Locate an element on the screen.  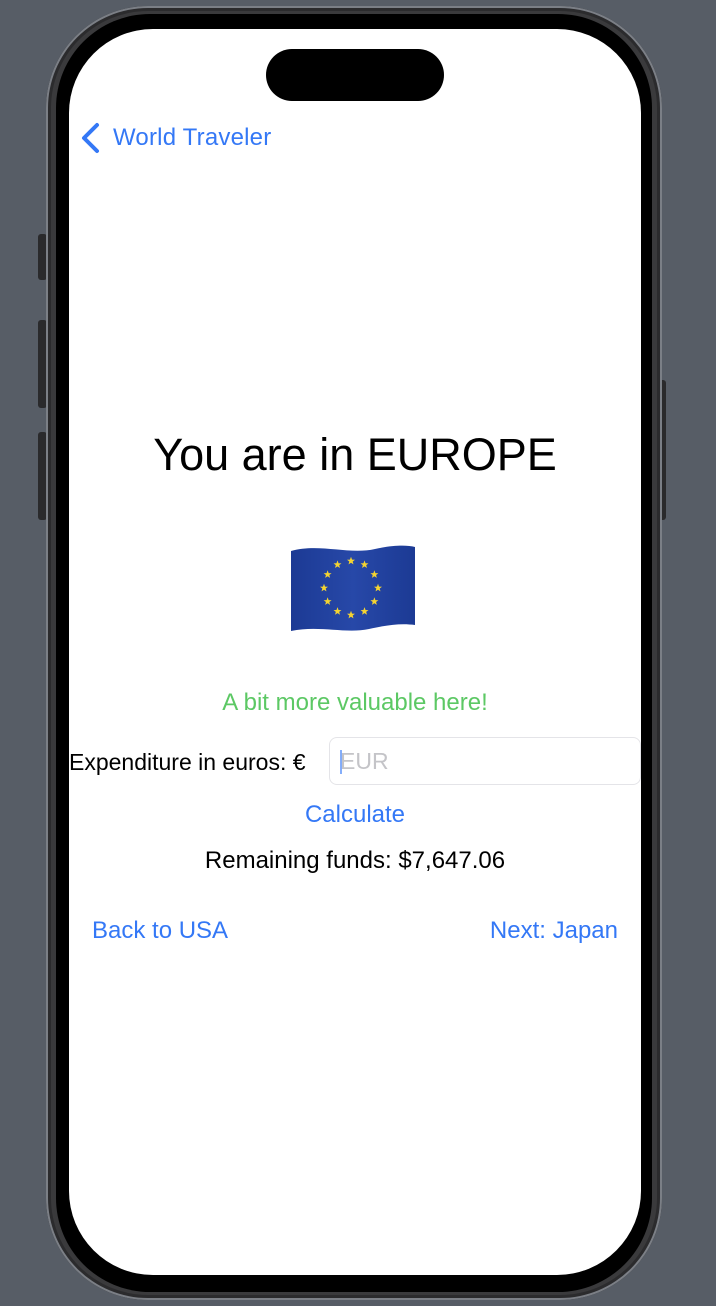
text-cursor is located at coordinates (341, 762).